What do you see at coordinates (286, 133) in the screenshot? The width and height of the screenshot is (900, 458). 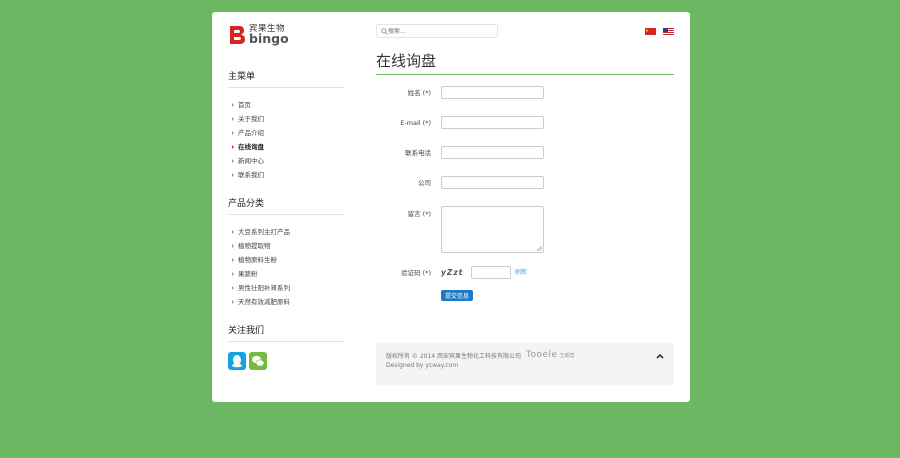 I see `main-menu-item: 产品介绍` at bounding box center [286, 133].